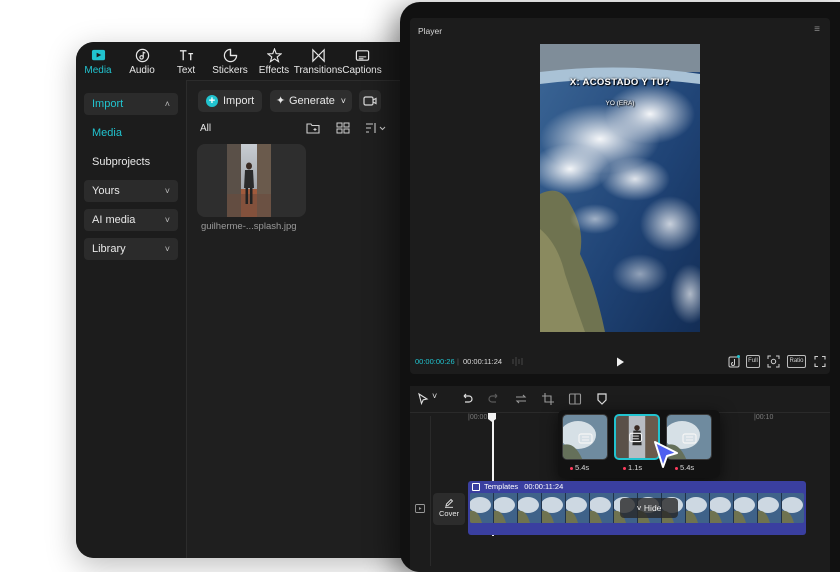 The height and width of the screenshot is (572, 840). What do you see at coordinates (687, 467) in the screenshot?
I see `clip-duration-3: 5.4s` at bounding box center [687, 467].